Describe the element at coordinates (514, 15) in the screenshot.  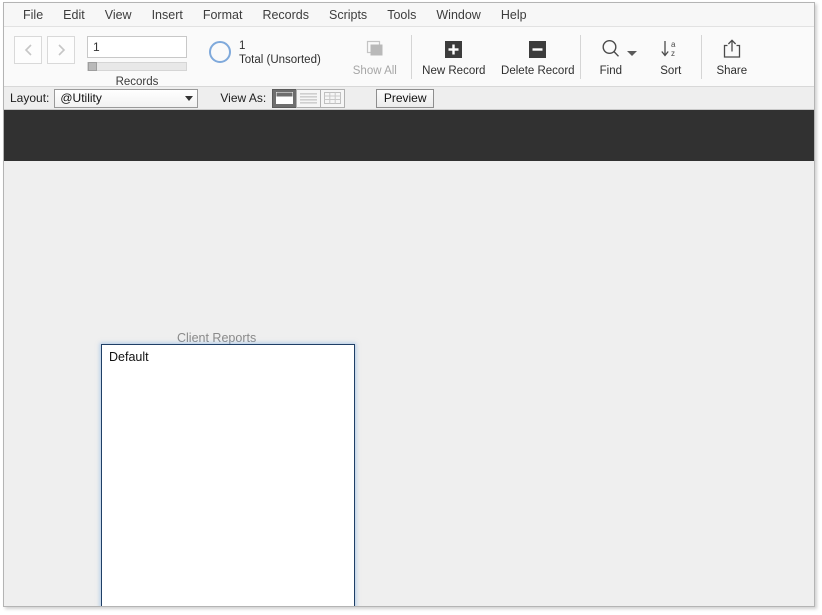
I see `menu-item-help: Help` at that location.